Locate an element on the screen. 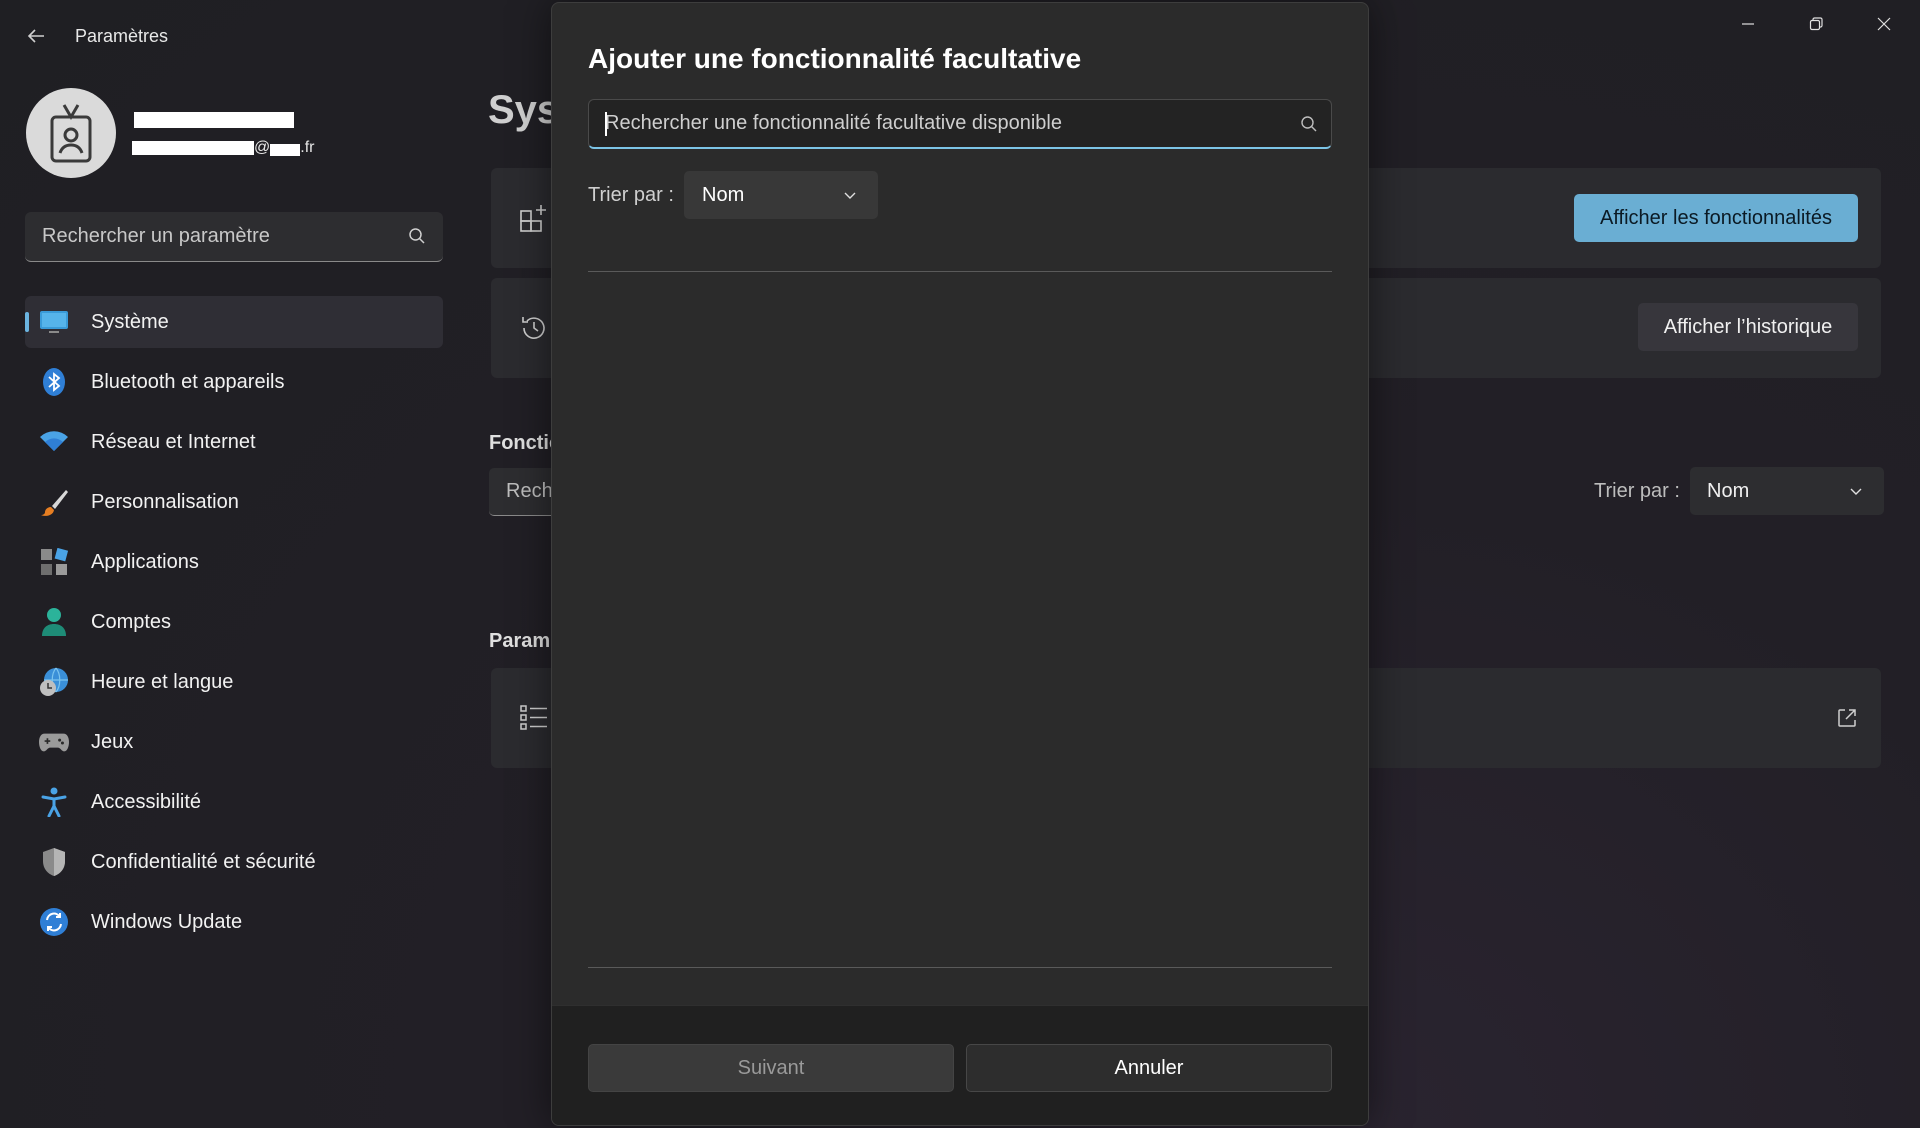 This screenshot has height=1128, width=1920. email-domain-redacted is located at coordinates (285, 150).